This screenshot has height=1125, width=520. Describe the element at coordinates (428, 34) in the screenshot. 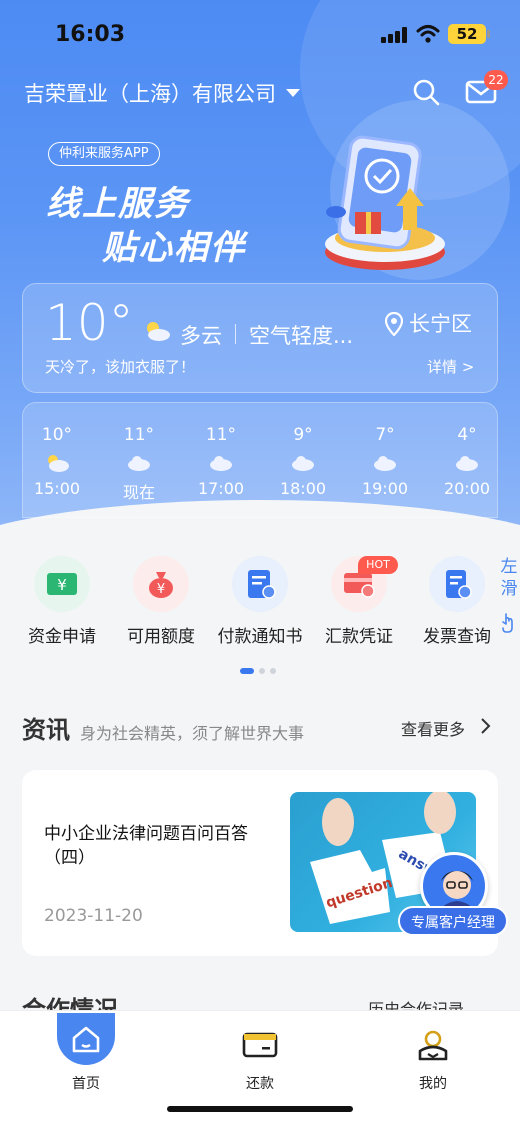

I see `wifi-icon` at that location.